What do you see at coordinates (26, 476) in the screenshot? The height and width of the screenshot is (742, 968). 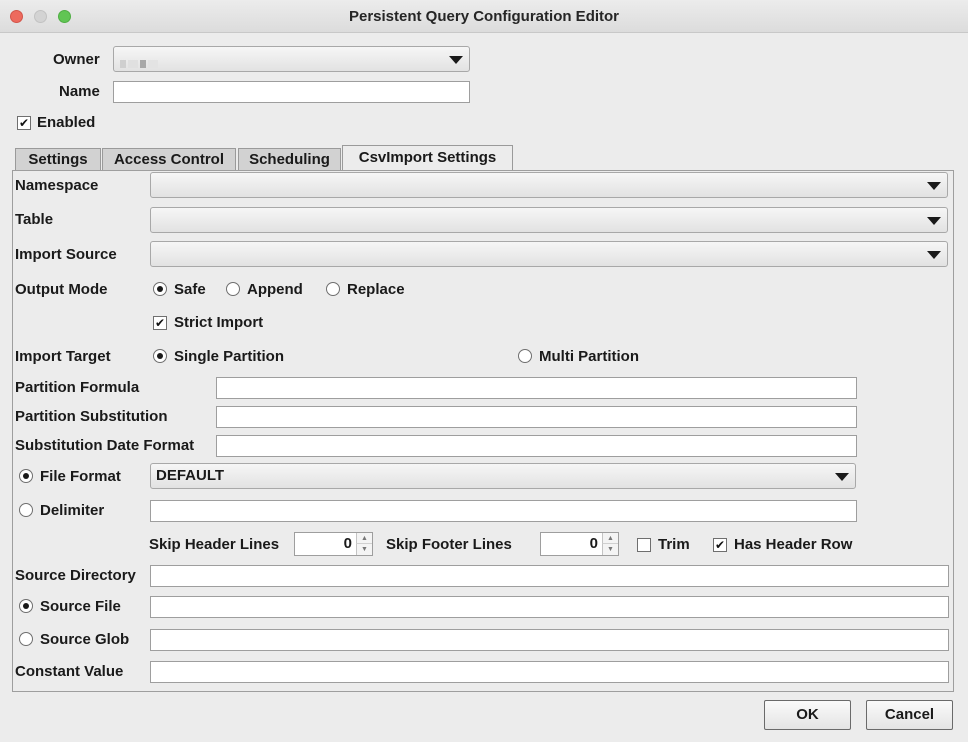 I see `file-format-radio` at bounding box center [26, 476].